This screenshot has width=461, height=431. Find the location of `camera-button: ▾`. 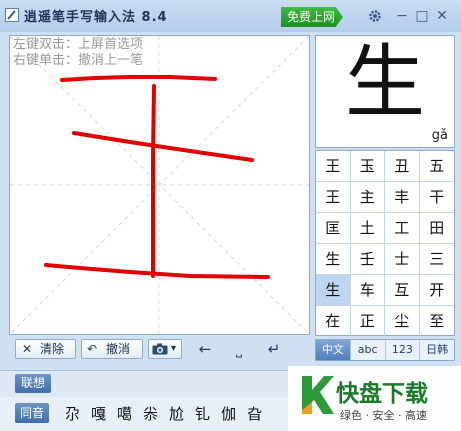

camera-button: ▾ is located at coordinates (165, 349).